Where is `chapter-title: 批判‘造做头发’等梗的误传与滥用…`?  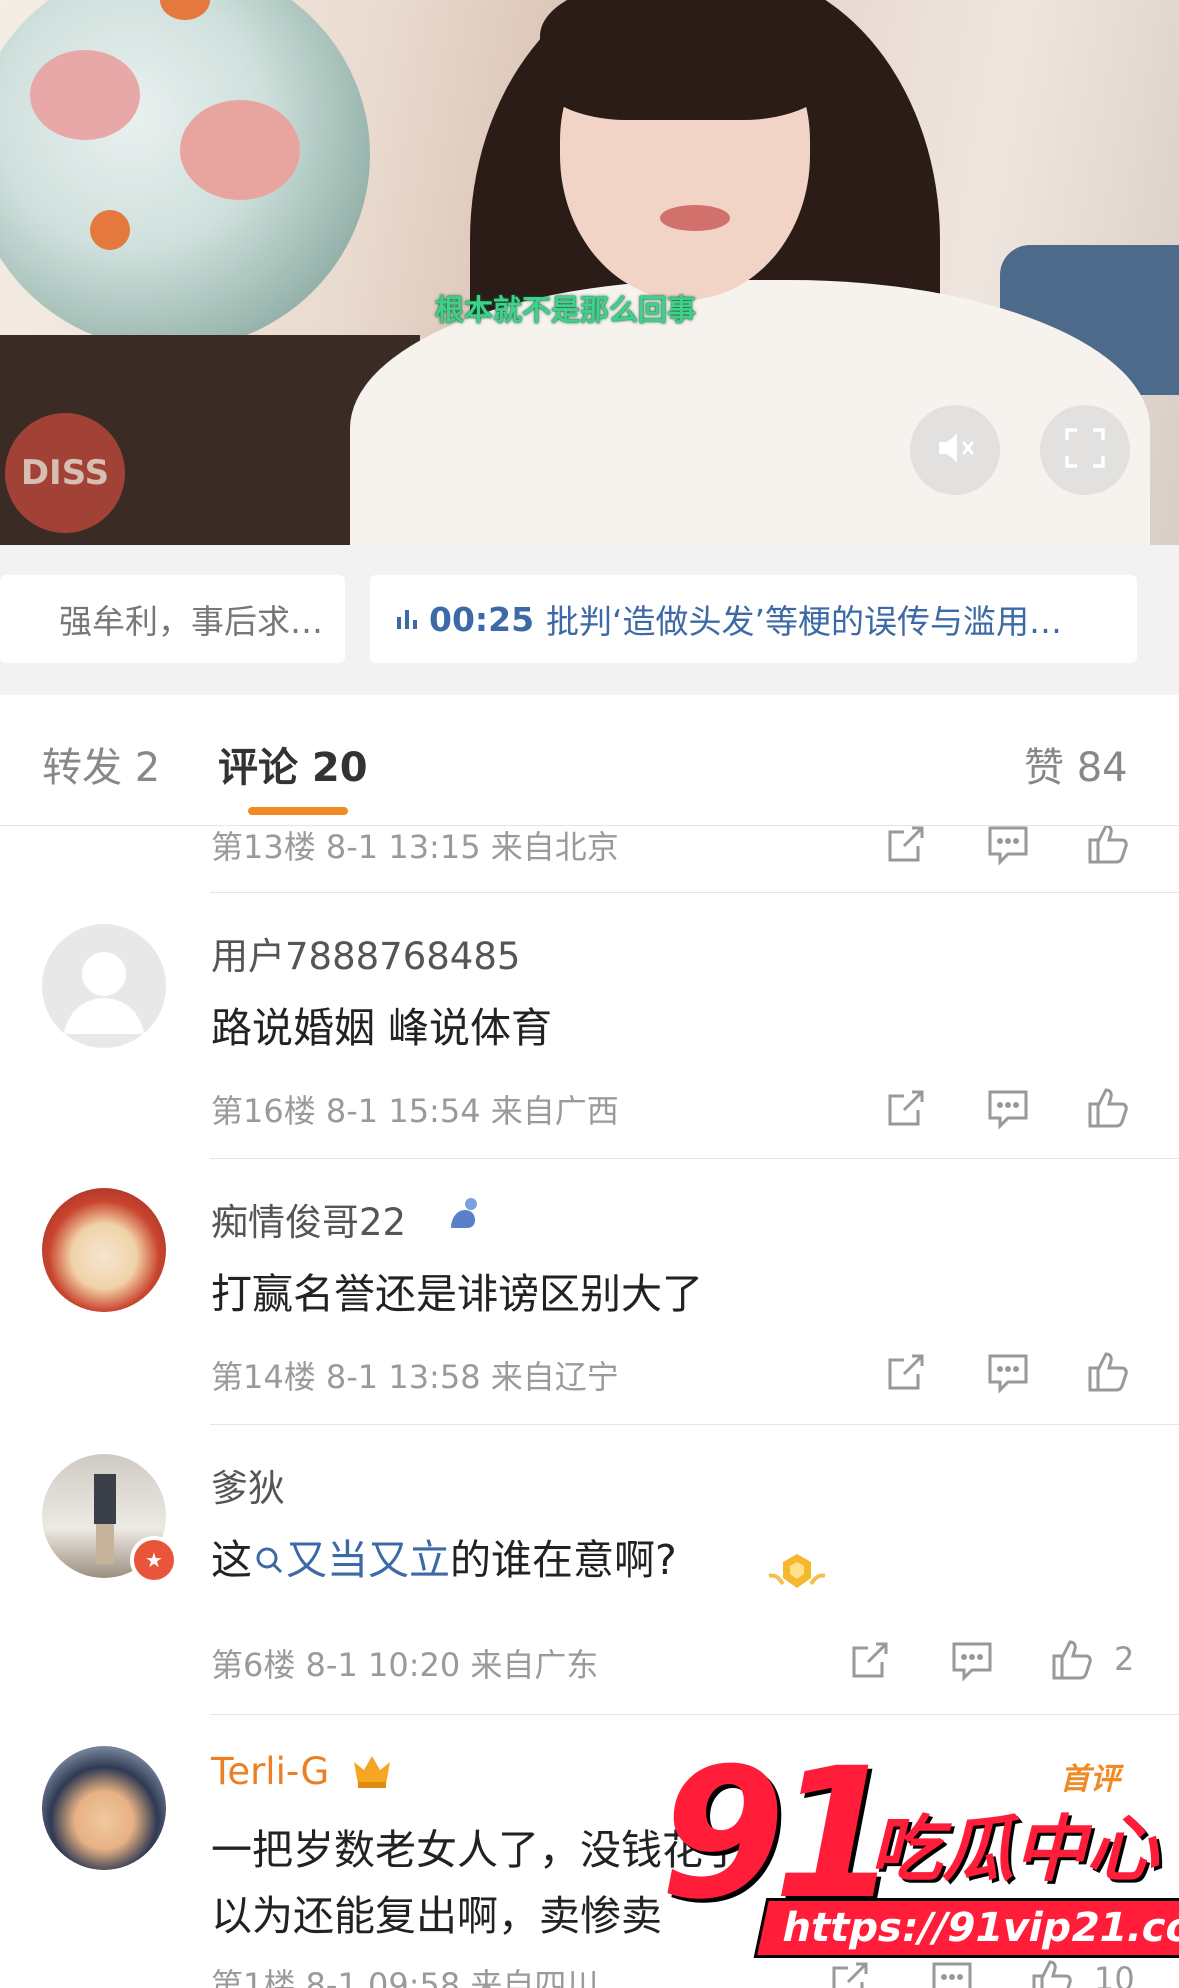
chapter-title: 批判‘造做头发’等梗的误传与滥用… is located at coordinates (804, 621).